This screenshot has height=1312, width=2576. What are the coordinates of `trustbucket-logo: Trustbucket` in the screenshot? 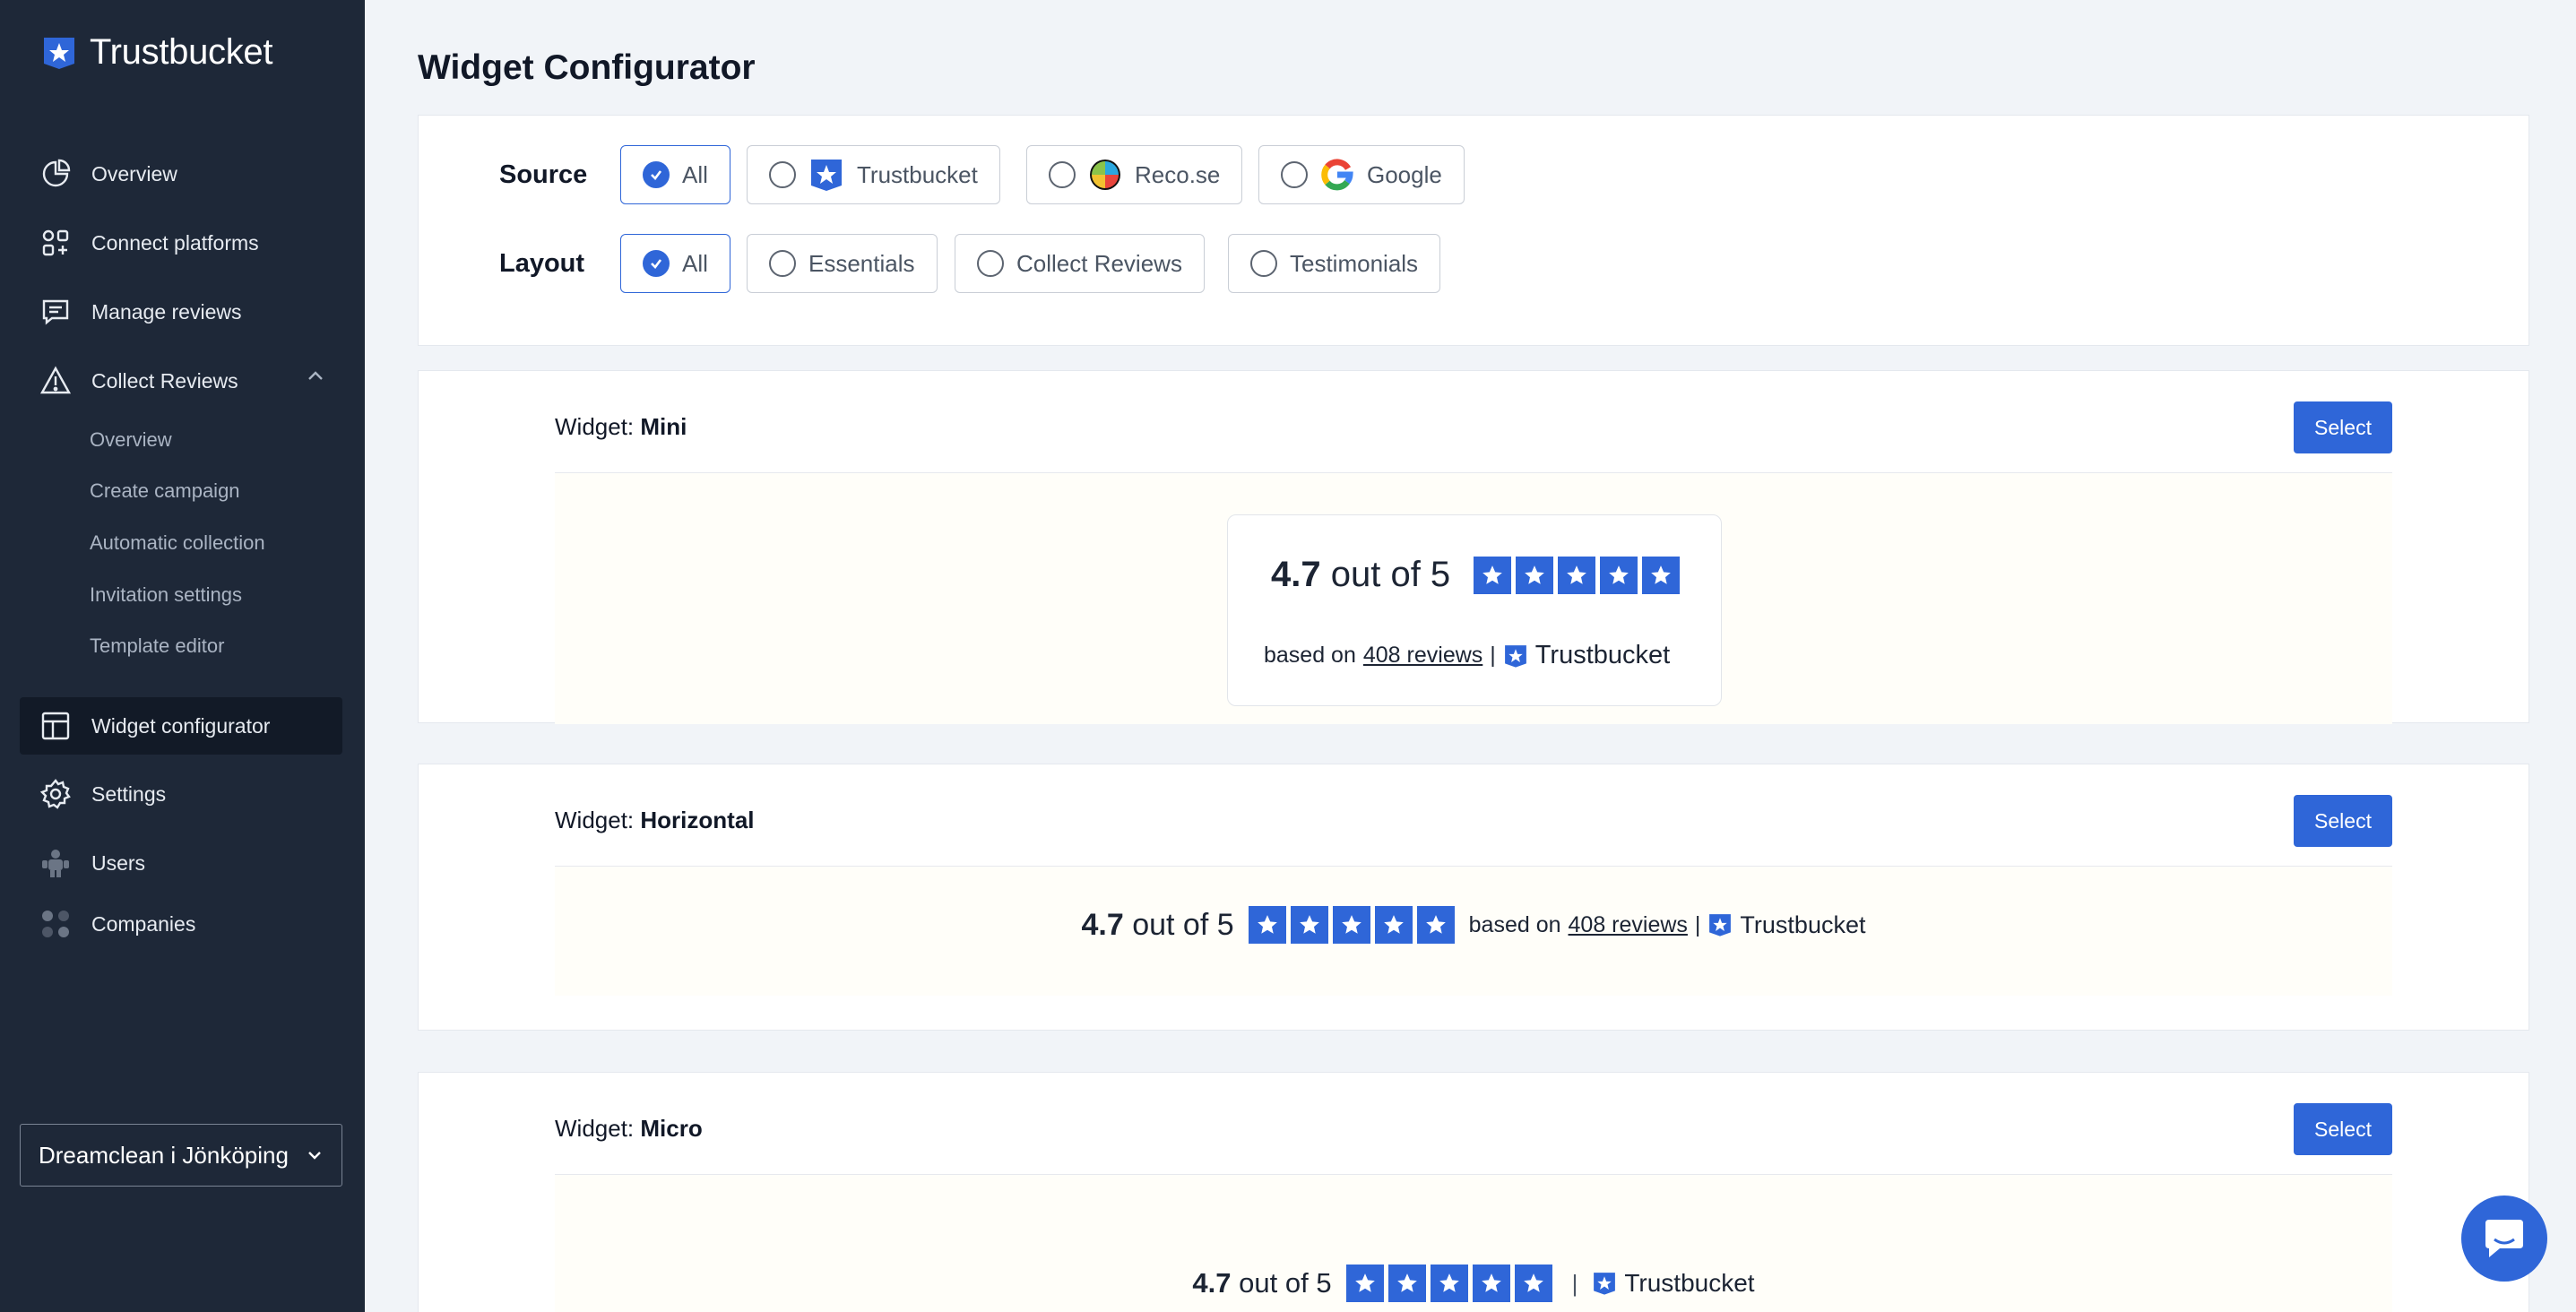 It's located at (1786, 925).